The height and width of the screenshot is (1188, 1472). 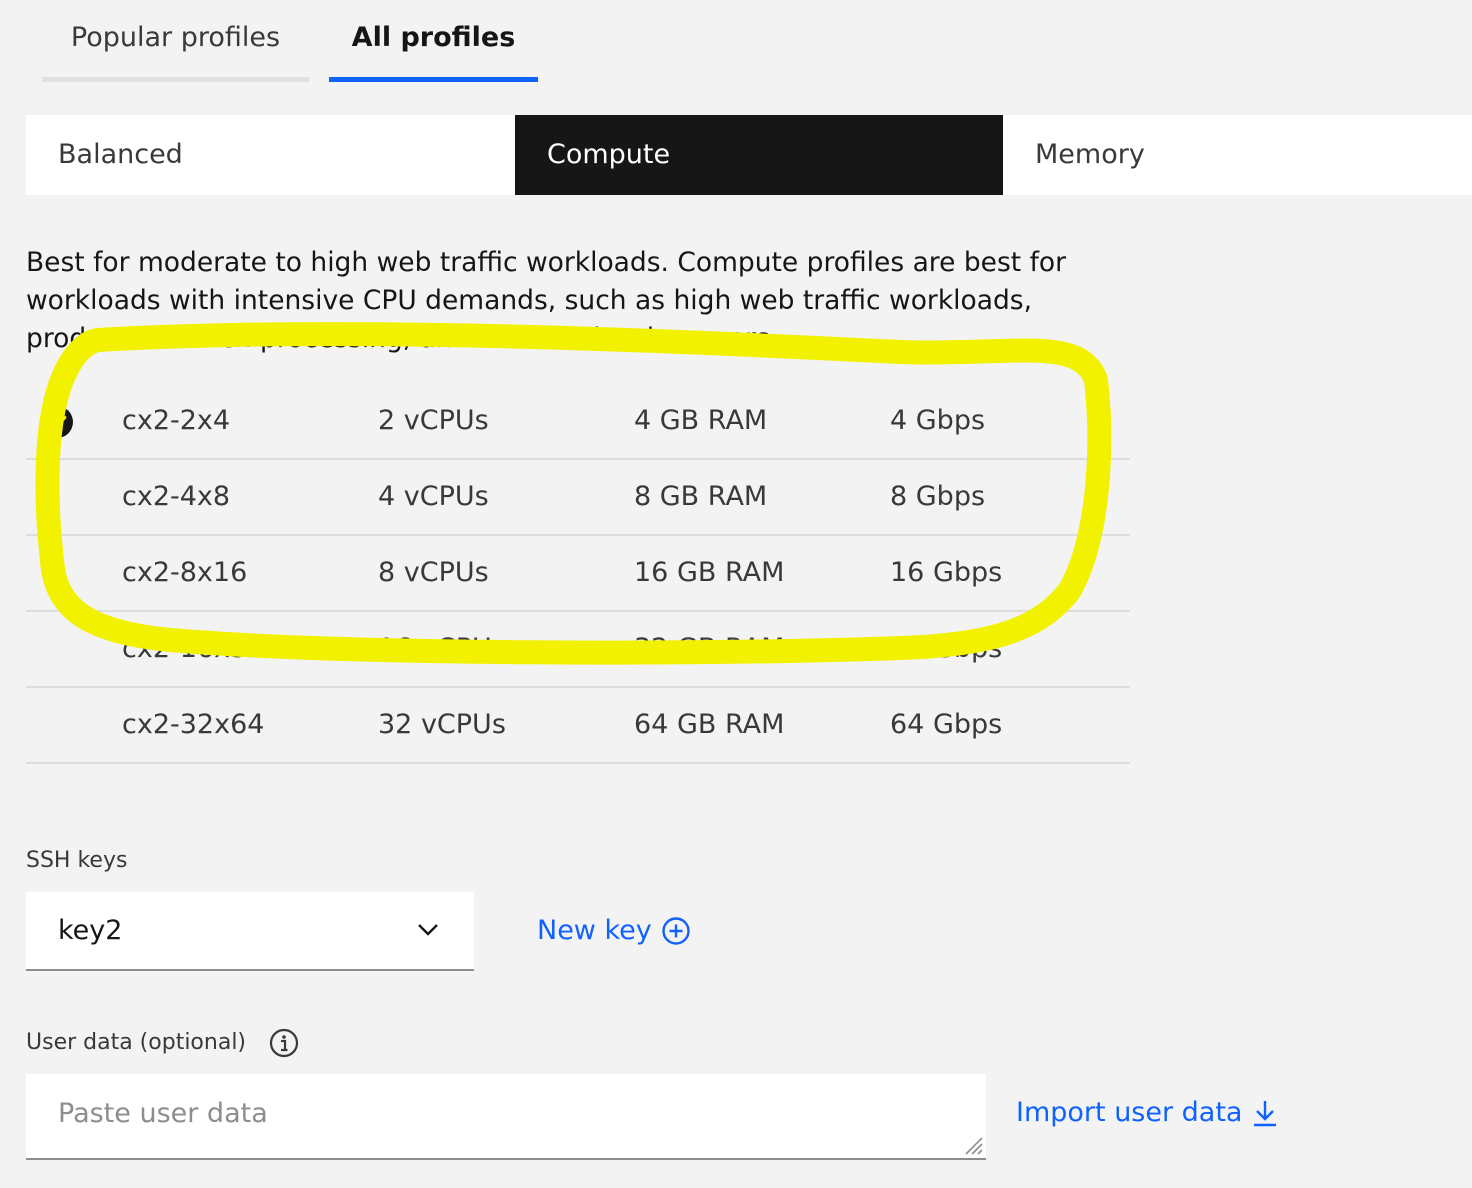 What do you see at coordinates (946, 572) in the screenshot?
I see `profile-bandwidth: 16 Gbps` at bounding box center [946, 572].